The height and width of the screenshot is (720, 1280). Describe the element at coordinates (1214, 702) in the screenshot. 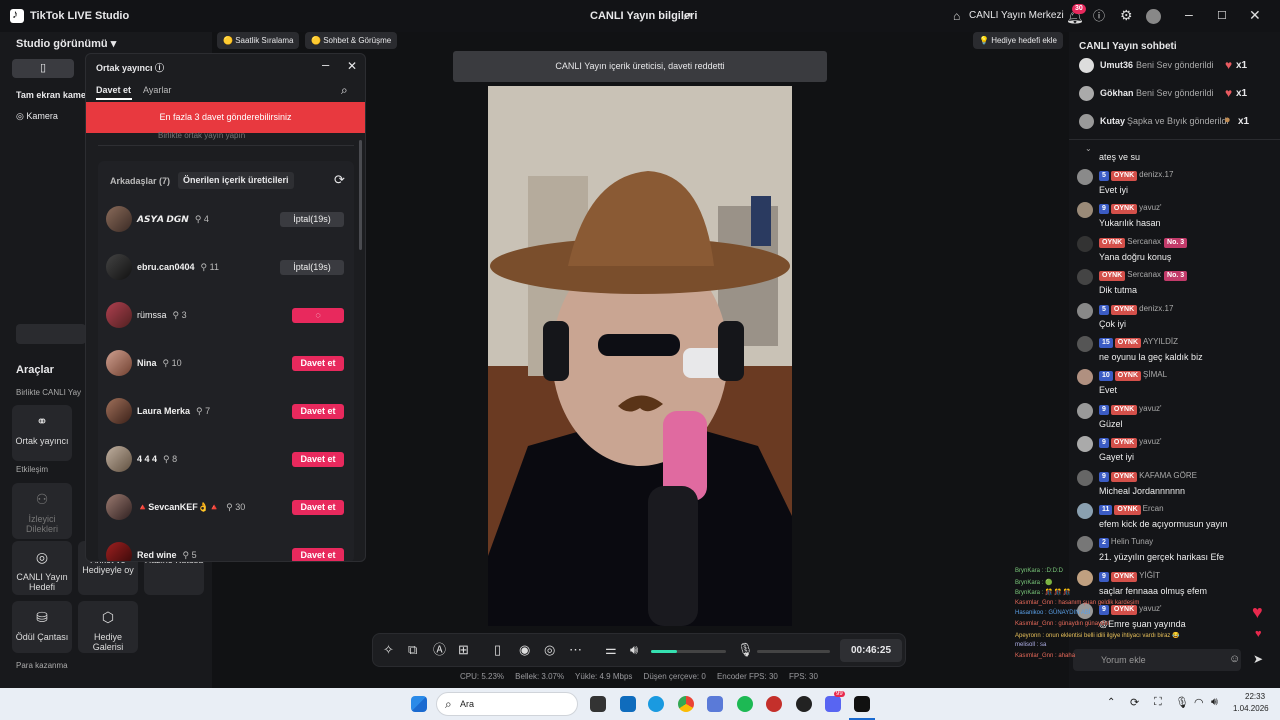

I see `volume-tray-icon: 🔊︎` at that location.